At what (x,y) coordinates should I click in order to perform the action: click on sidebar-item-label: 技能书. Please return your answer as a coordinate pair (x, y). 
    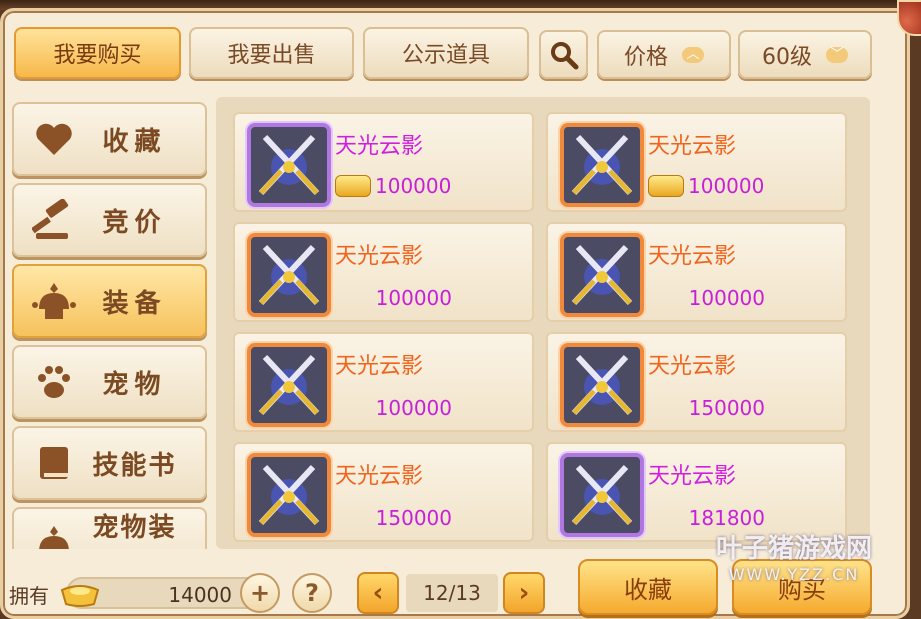
    Looking at the image, I should click on (134, 465).